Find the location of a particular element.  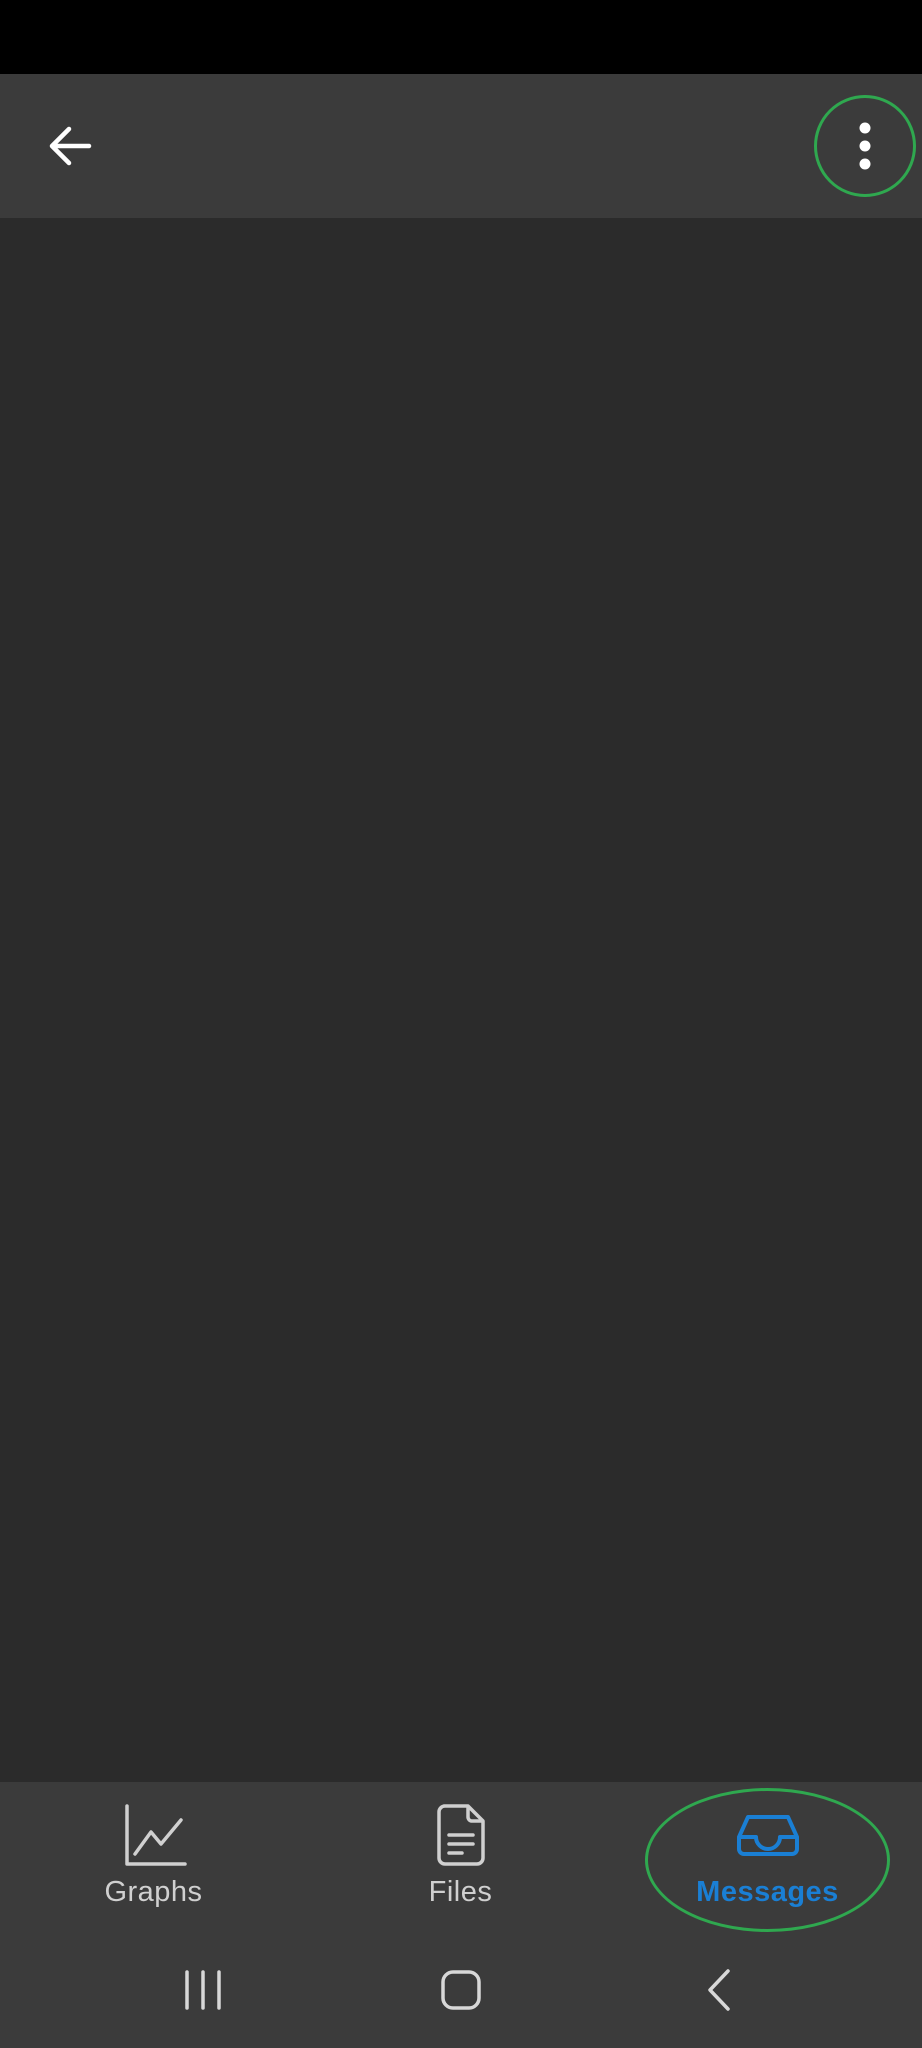

home-icon is located at coordinates (461, 1990).